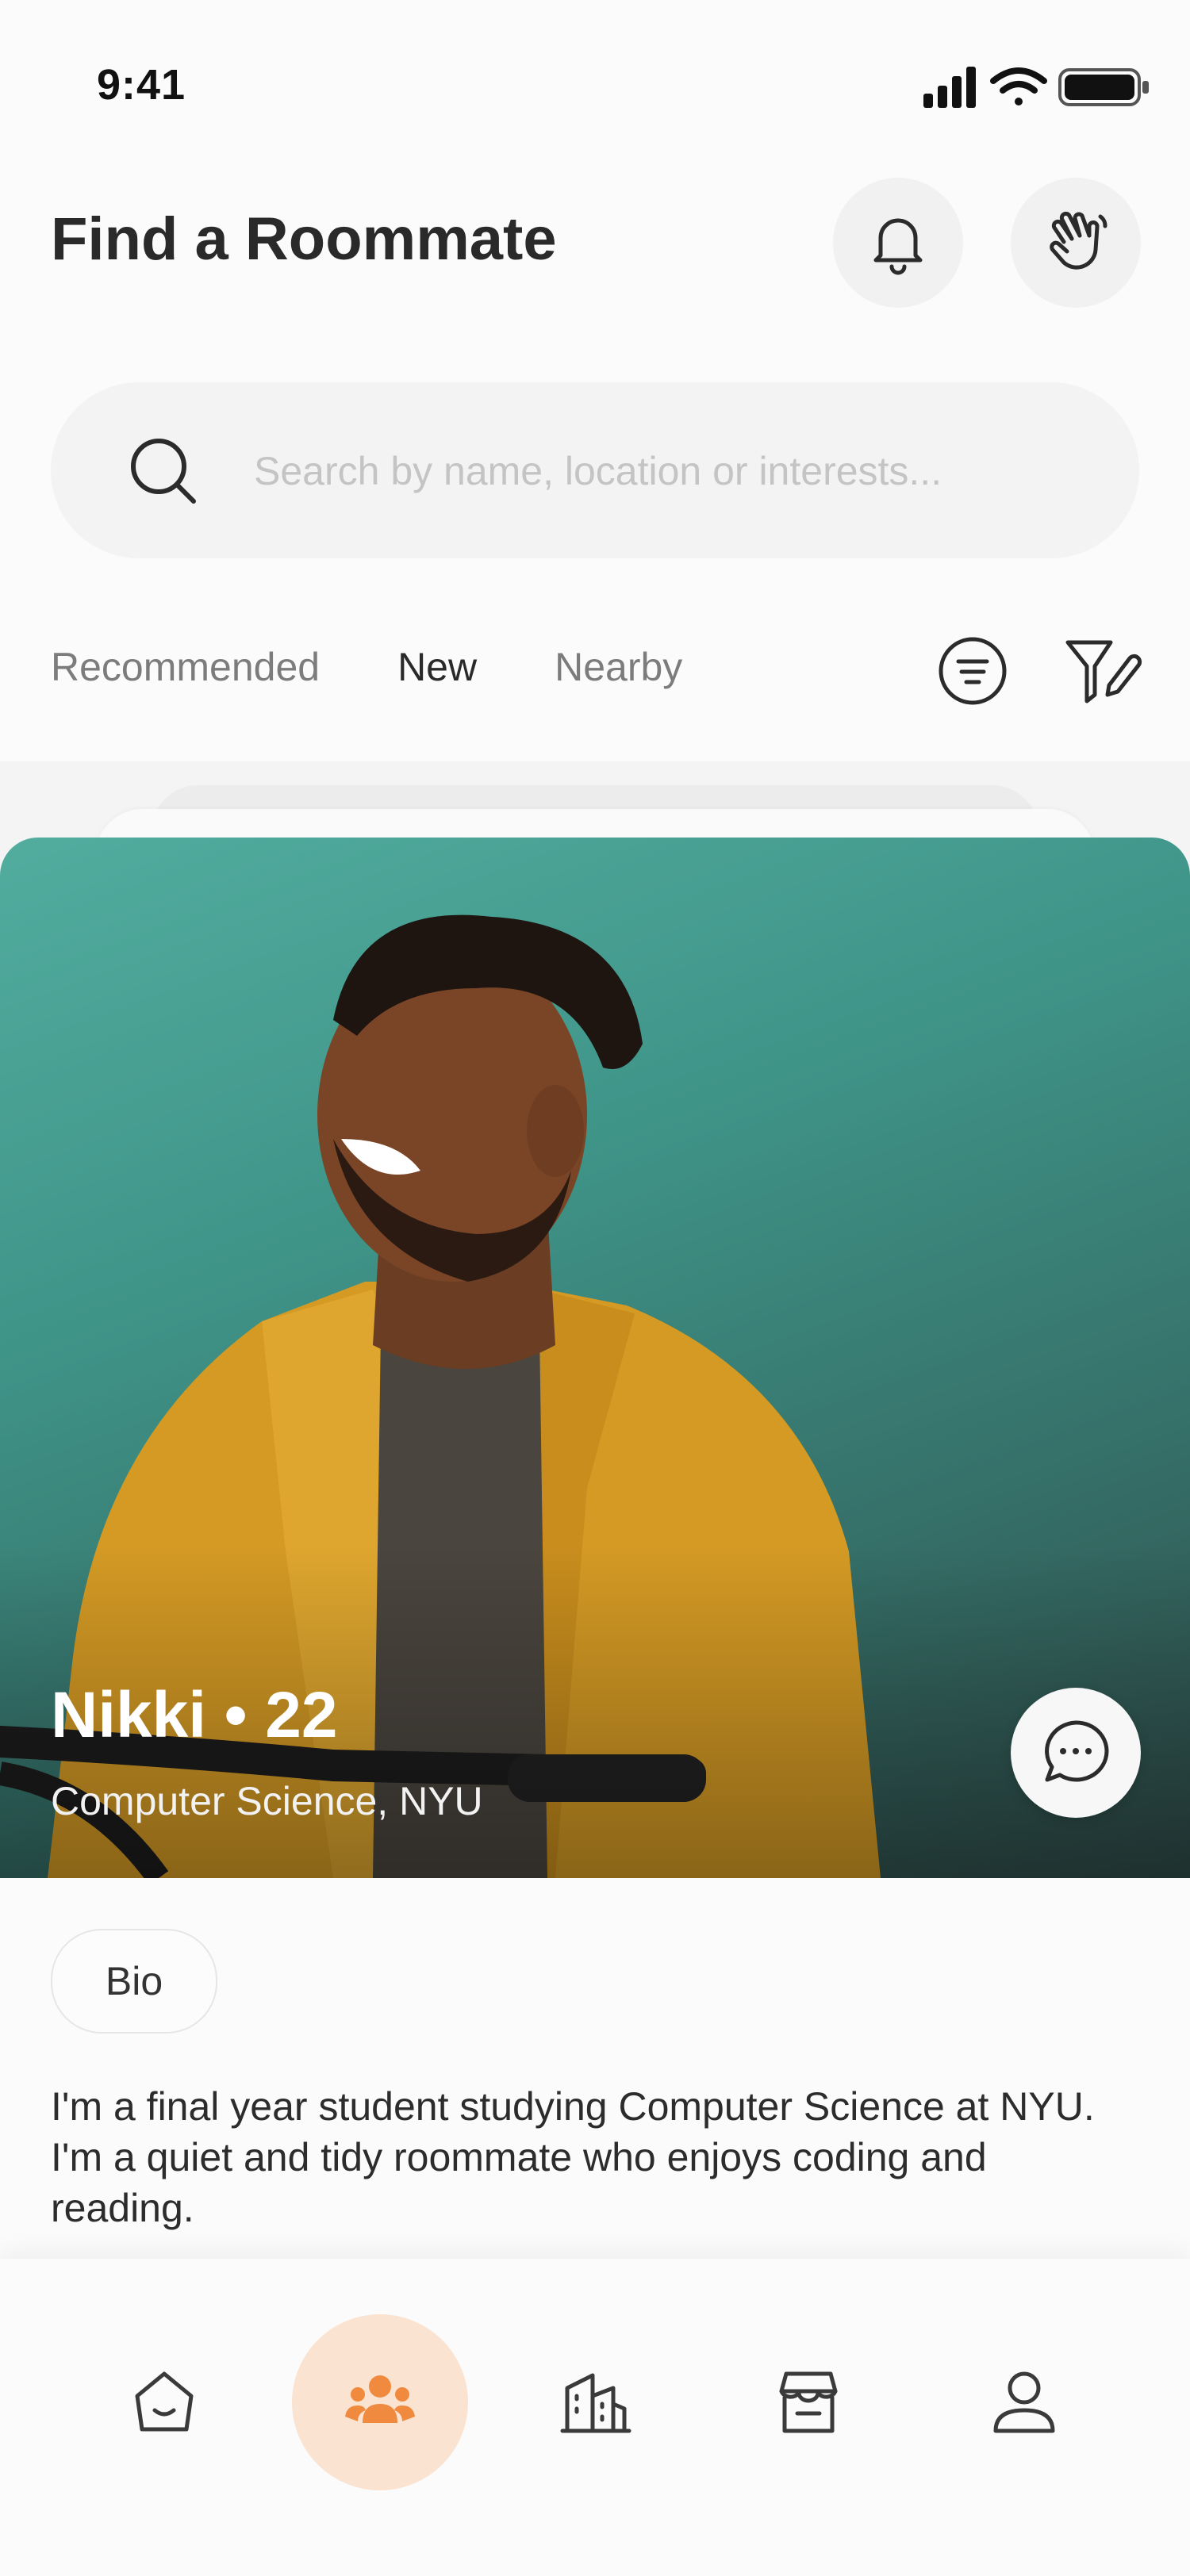 This screenshot has width=1190, height=2576. I want to click on filter-button, so click(1102, 670).